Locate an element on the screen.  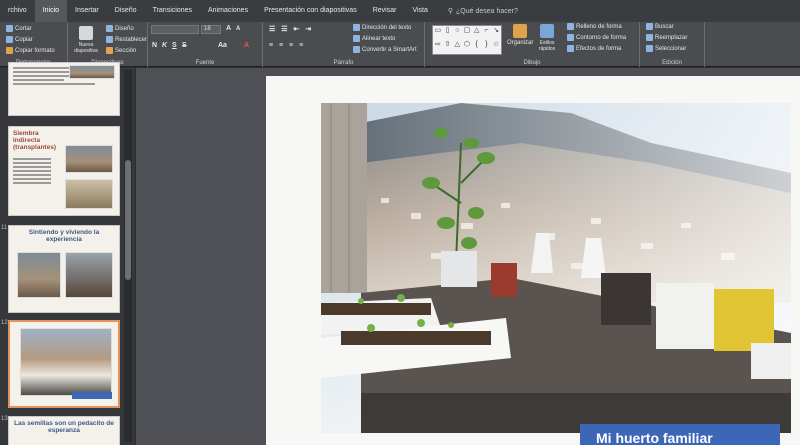
bullets-icon: ☰ ☰ ⇤ ⇥ is located at coordinates (291, 29).